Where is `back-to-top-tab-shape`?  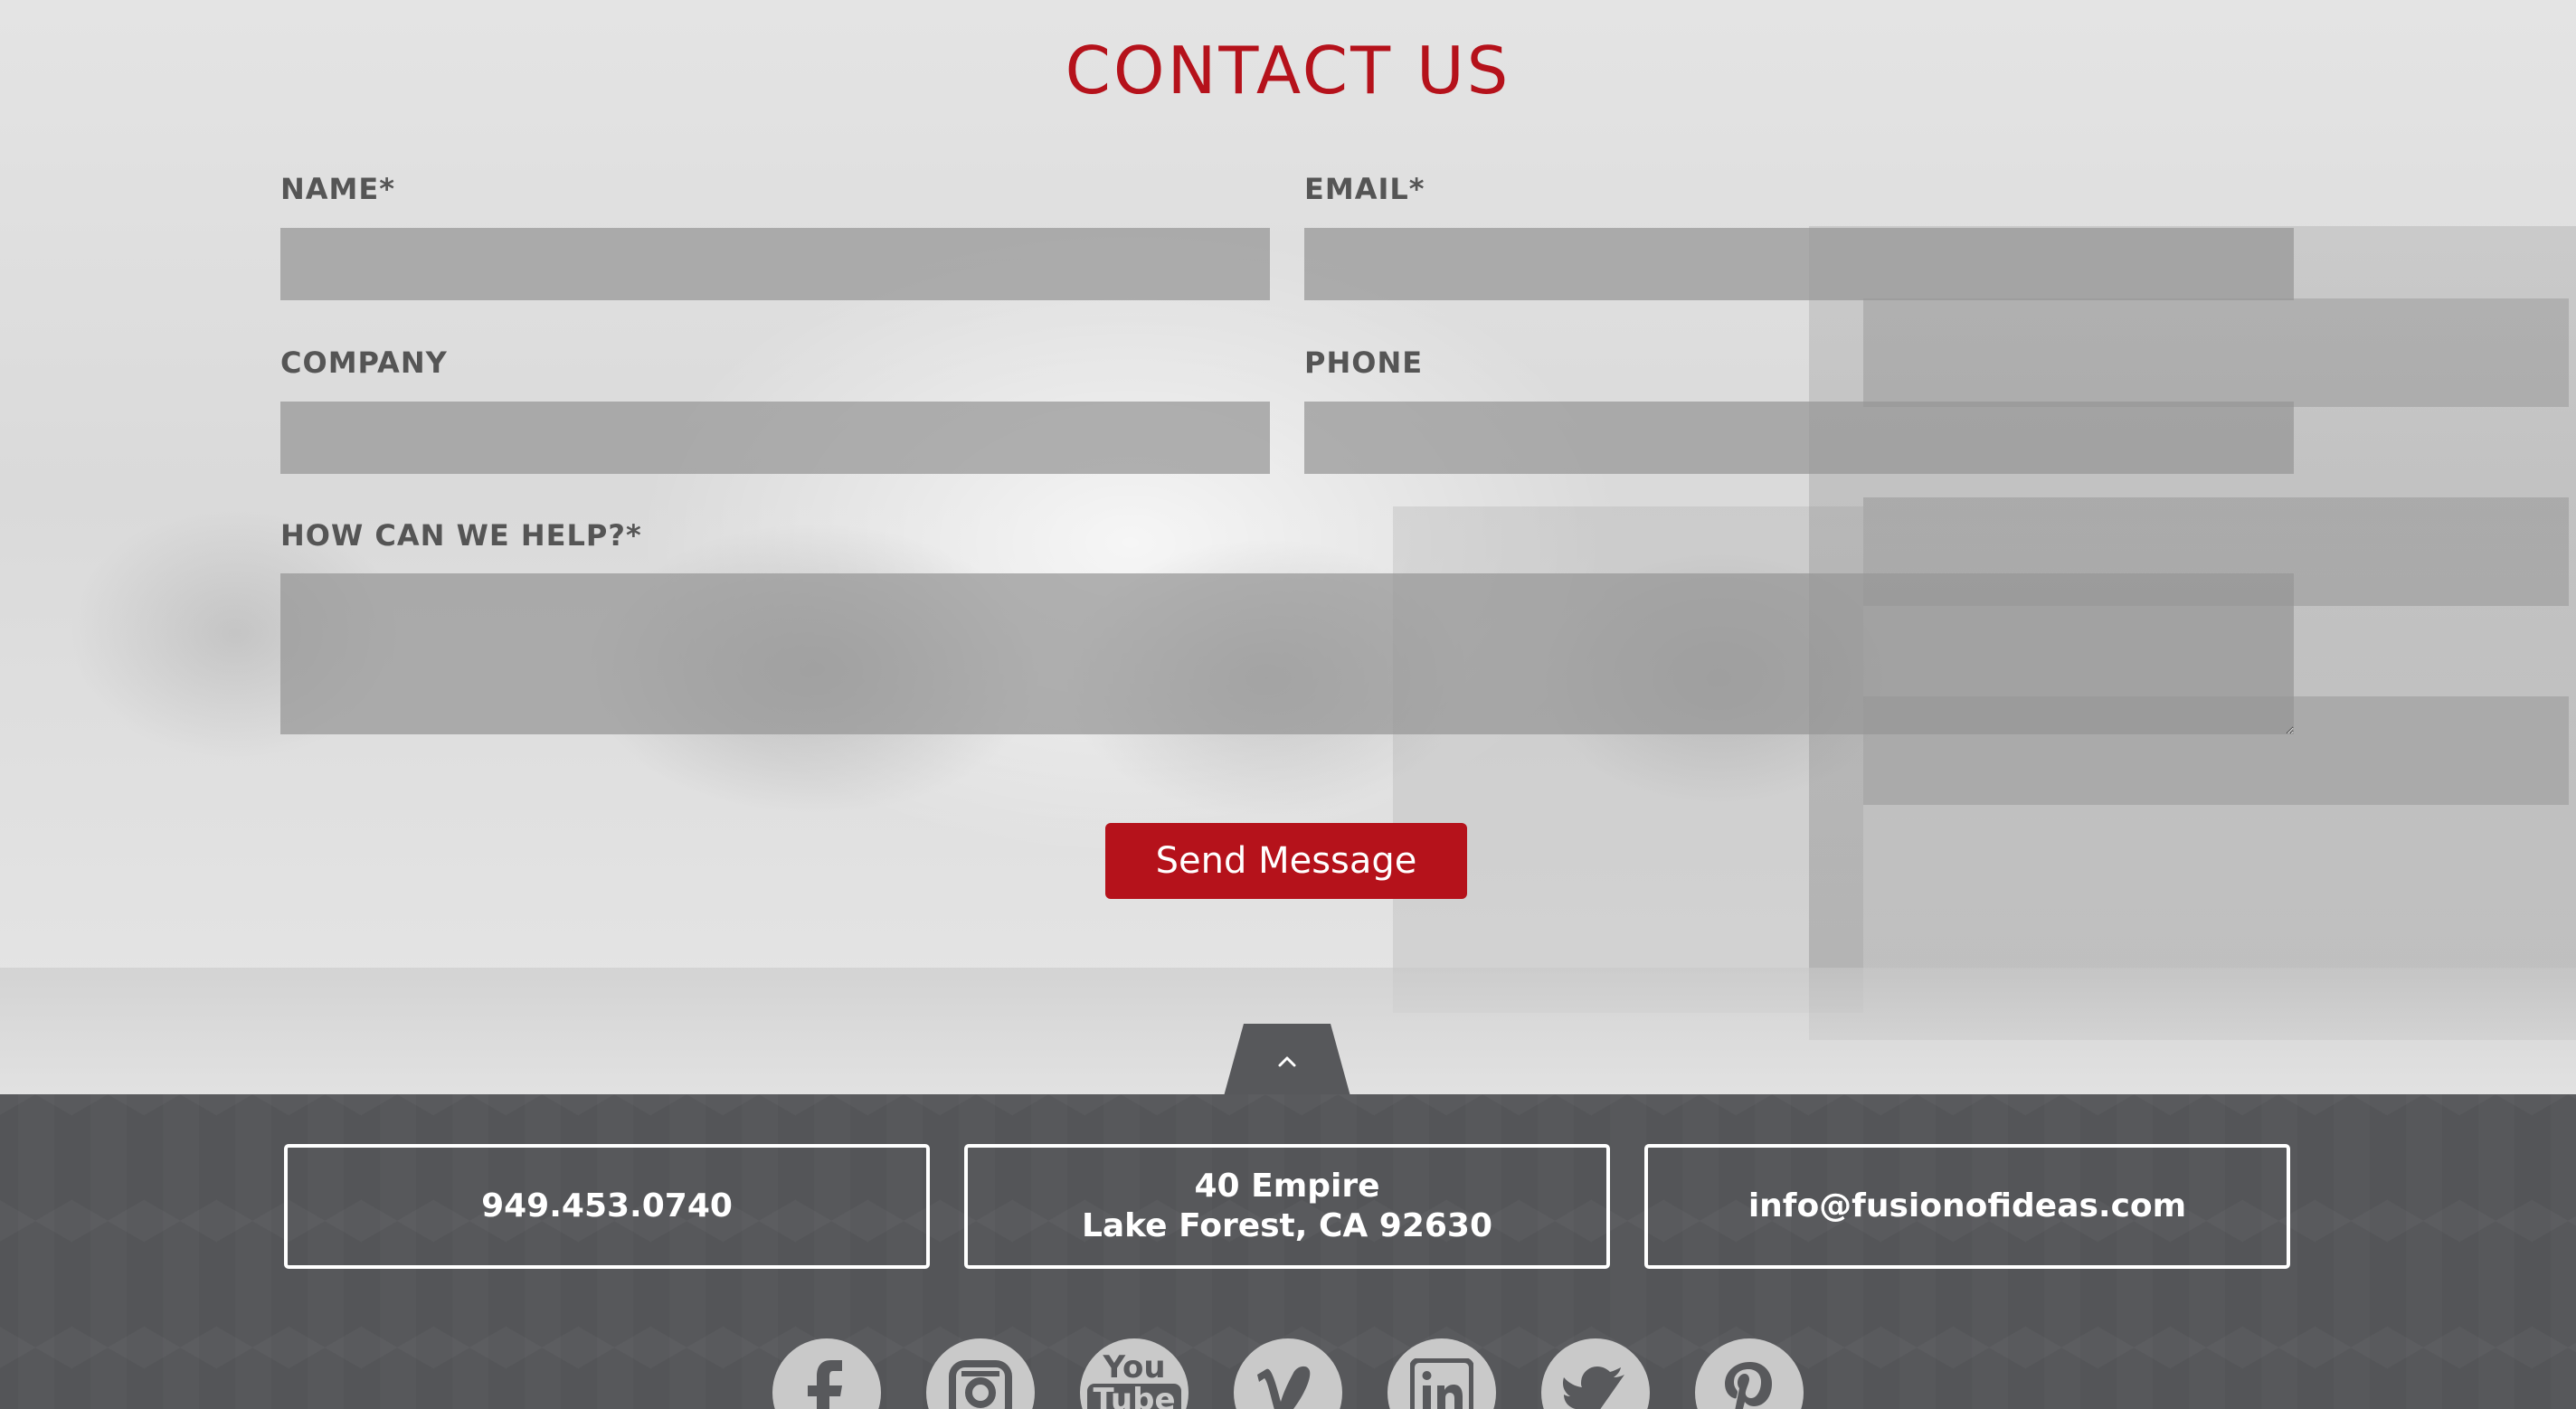
back-to-top-tab-shape is located at coordinates (1287, 1060).